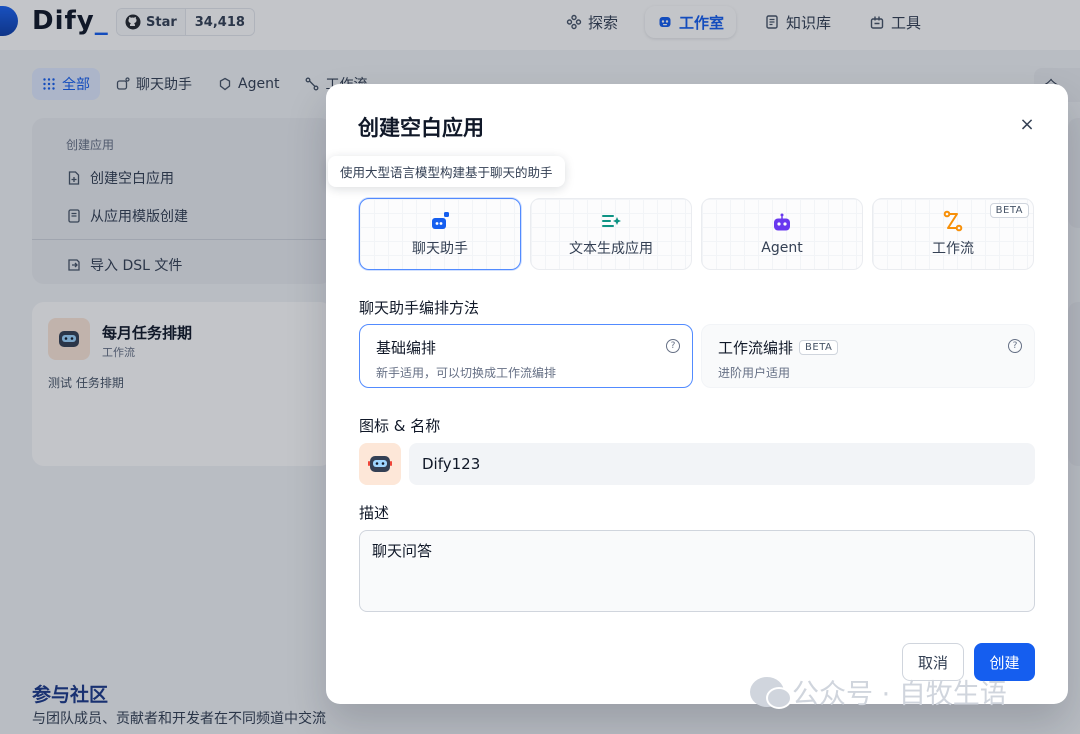  What do you see at coordinates (419, 308) in the screenshot?
I see `mode-label: 聊天助手编排方法` at bounding box center [419, 308].